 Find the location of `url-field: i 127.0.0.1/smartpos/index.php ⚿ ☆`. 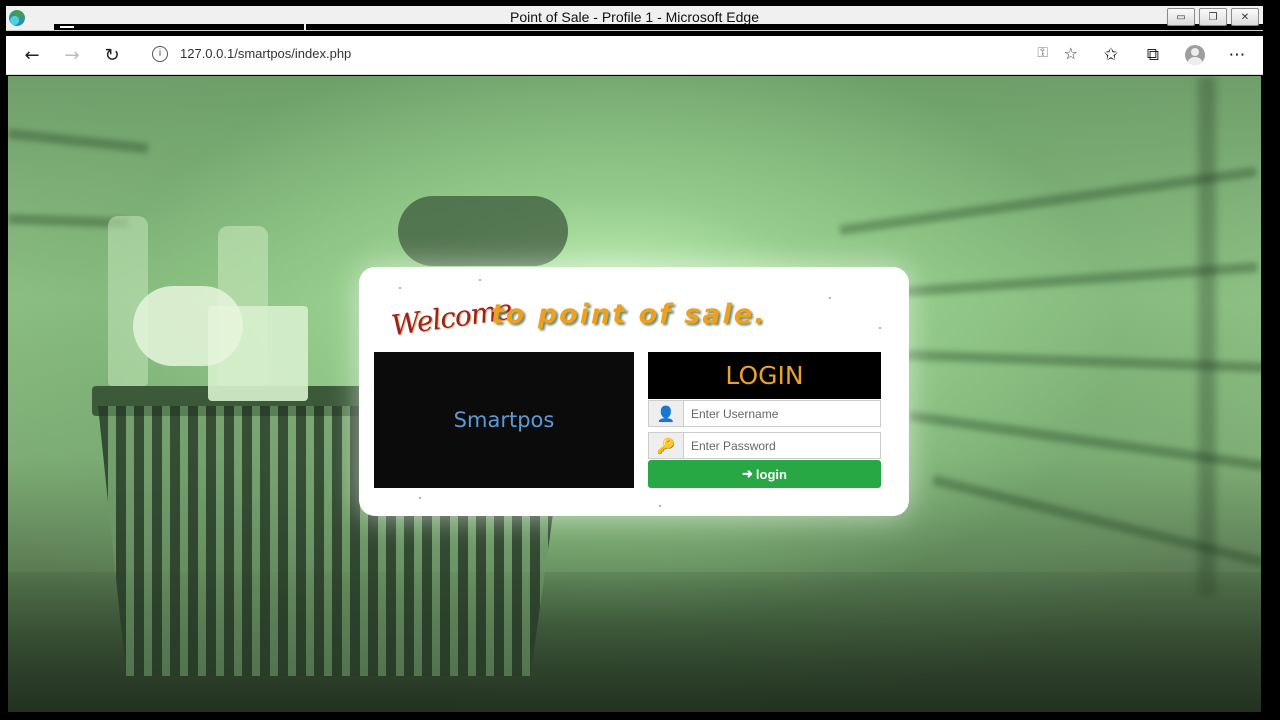

url-field: i 127.0.0.1/smartpos/index.php ⚿ ☆ is located at coordinates (614, 55).